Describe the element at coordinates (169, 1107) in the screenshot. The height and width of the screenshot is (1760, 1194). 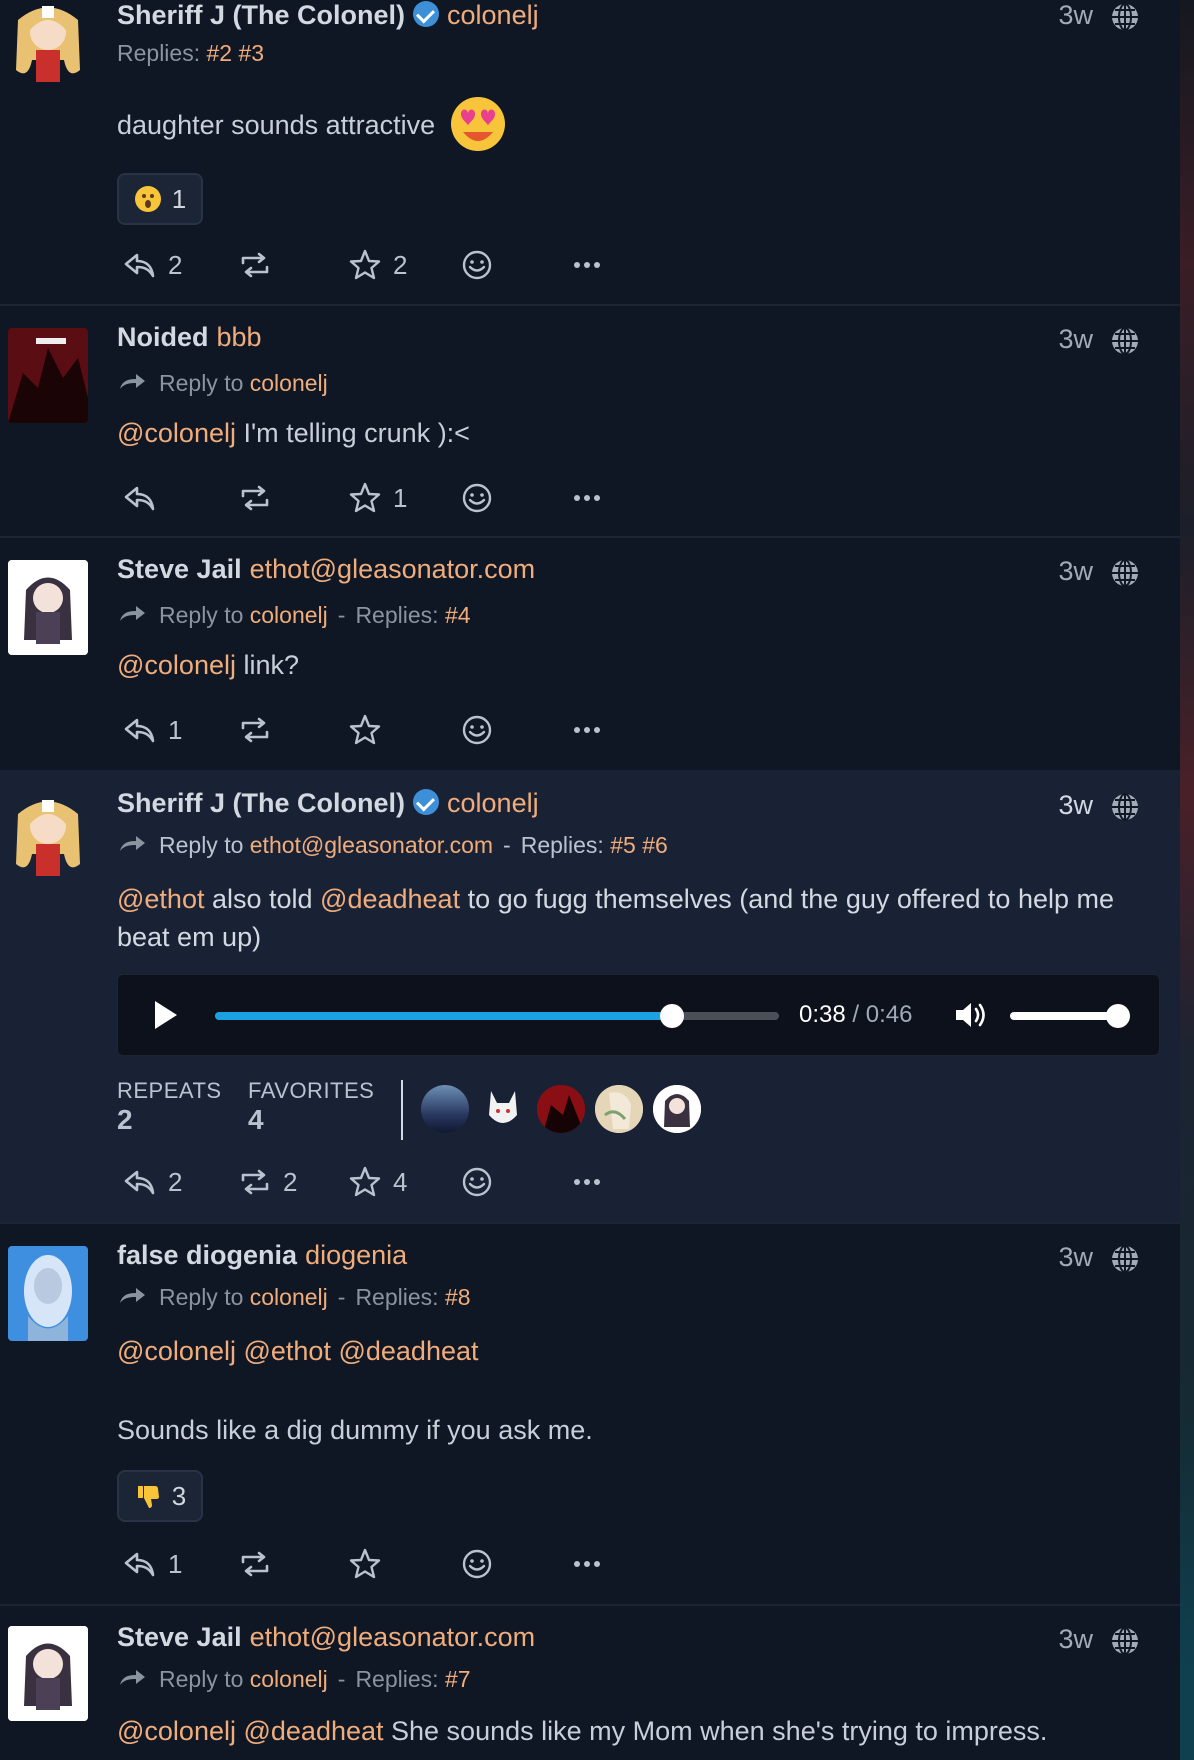
I see `repeats-stat: REPEATS 2` at that location.